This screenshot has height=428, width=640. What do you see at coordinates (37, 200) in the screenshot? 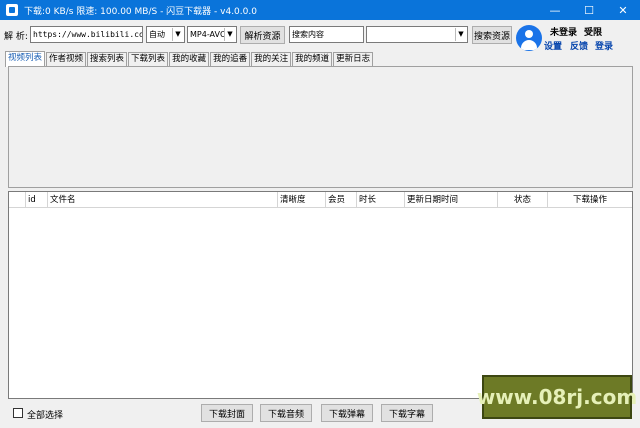
I see `column-id: id` at bounding box center [37, 200].